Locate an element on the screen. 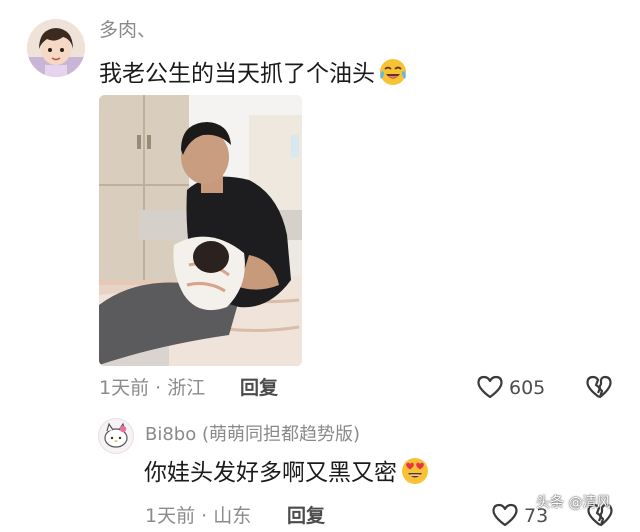 This screenshot has width=640, height=532. comment-text: 我老公生的当天抓了个油头 is located at coordinates (253, 76).